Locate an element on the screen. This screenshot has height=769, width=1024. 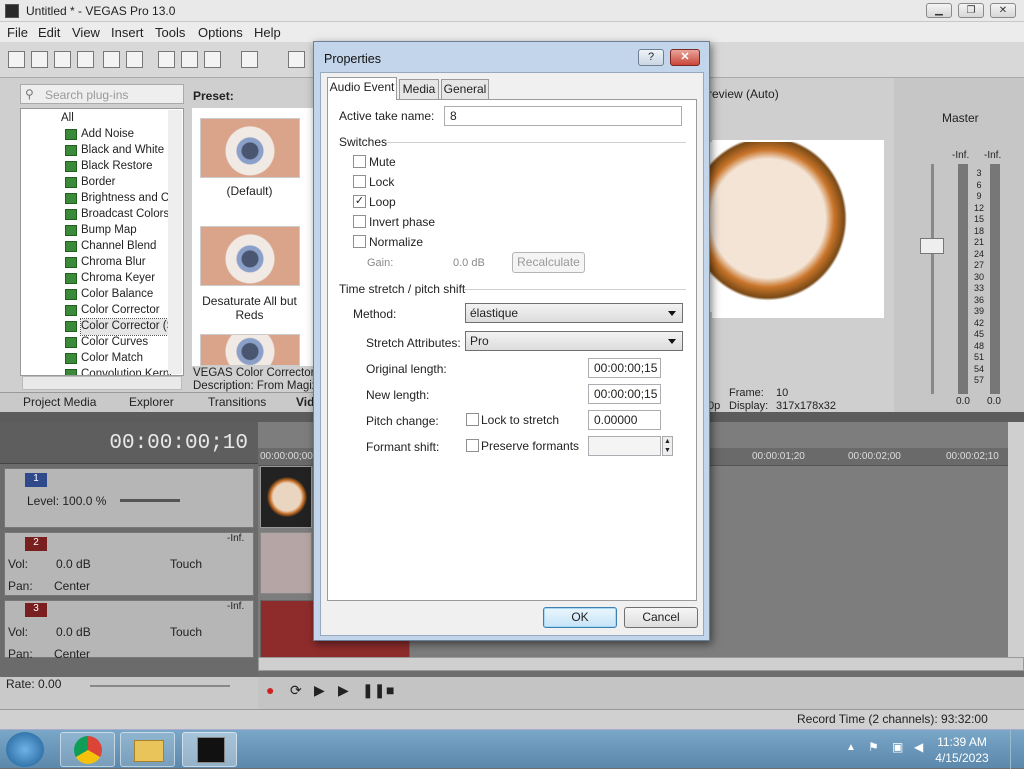
formant-shift-spinner: ▲ ▼ is located at coordinates (667, 446).